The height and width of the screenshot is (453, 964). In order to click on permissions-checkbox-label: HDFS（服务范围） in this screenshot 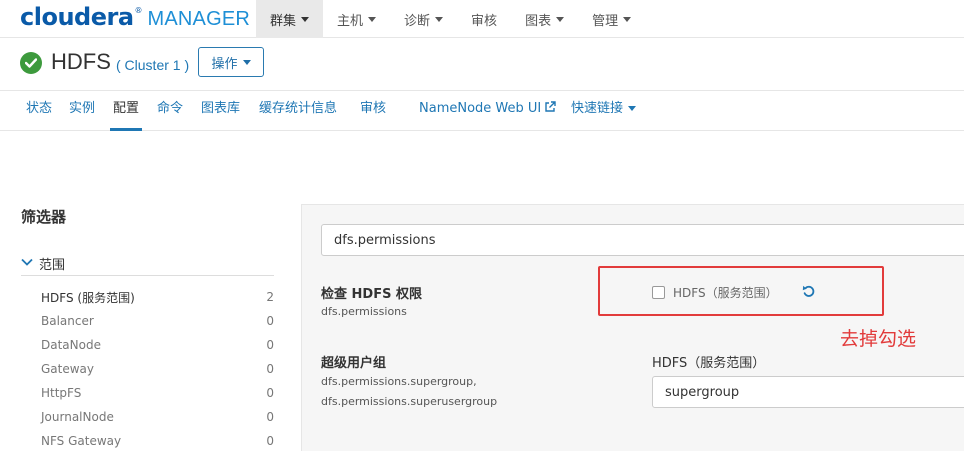, I will do `click(725, 293)`.